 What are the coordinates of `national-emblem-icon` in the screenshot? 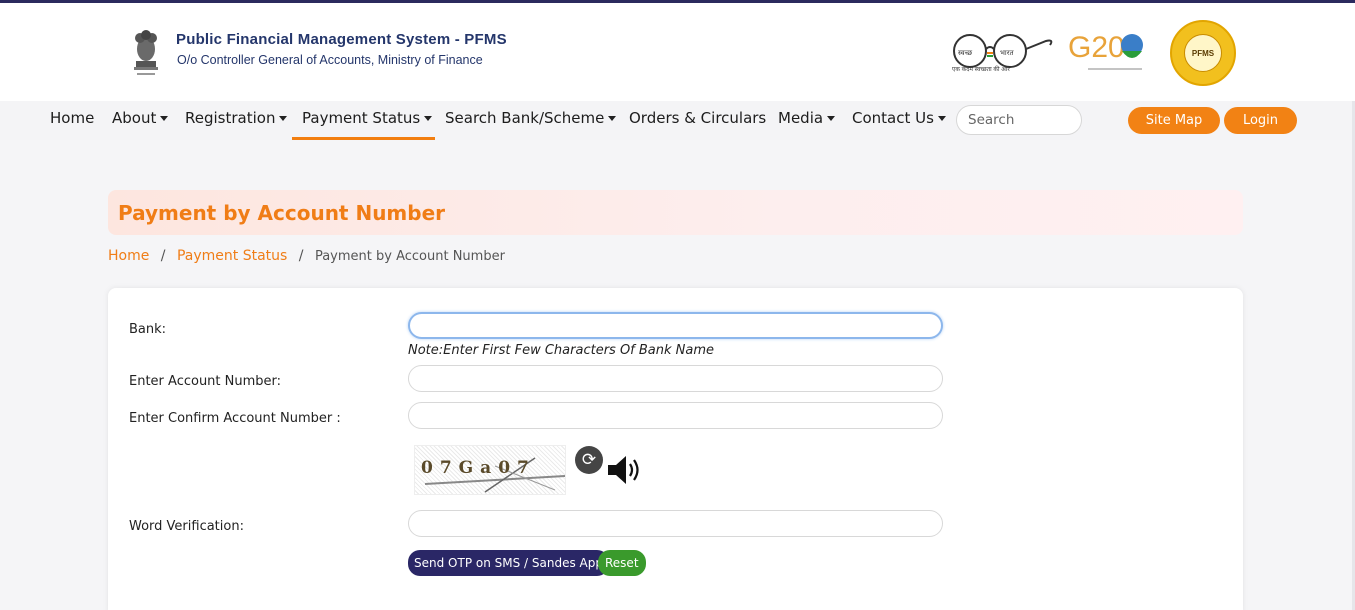 It's located at (146, 52).